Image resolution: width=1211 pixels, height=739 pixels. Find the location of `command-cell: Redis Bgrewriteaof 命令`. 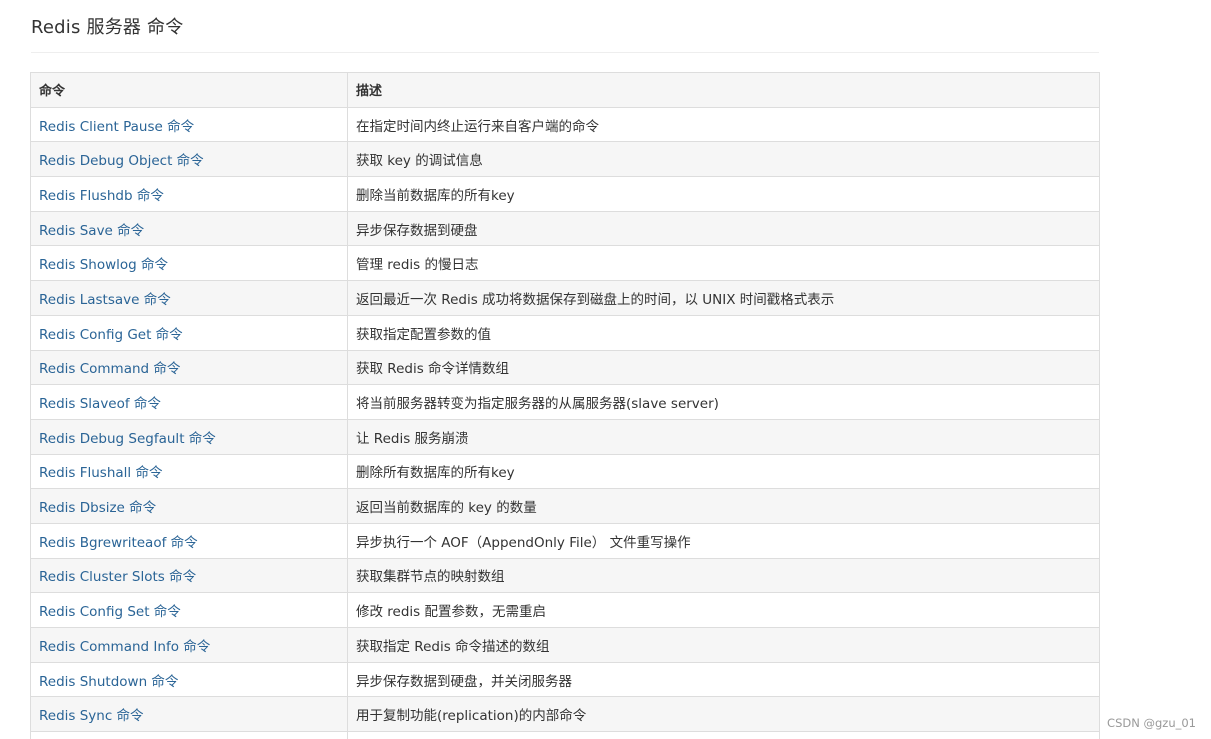

command-cell: Redis Bgrewriteaof 命令 is located at coordinates (189, 540).